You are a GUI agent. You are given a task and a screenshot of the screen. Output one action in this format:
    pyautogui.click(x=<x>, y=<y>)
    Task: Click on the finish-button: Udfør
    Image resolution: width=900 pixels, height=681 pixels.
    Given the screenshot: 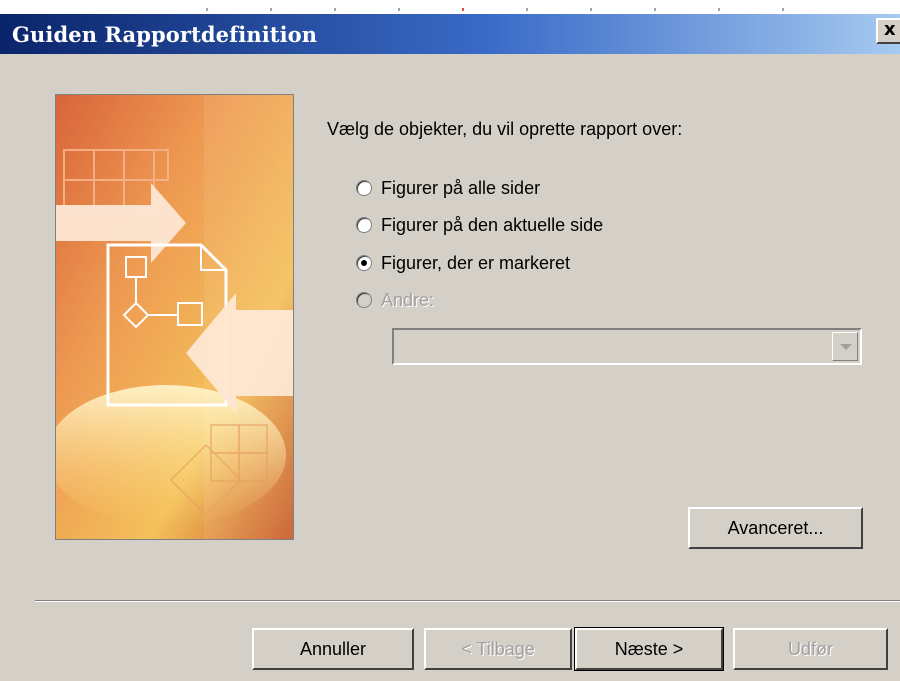 What is the action you would take?
    pyautogui.click(x=810, y=649)
    